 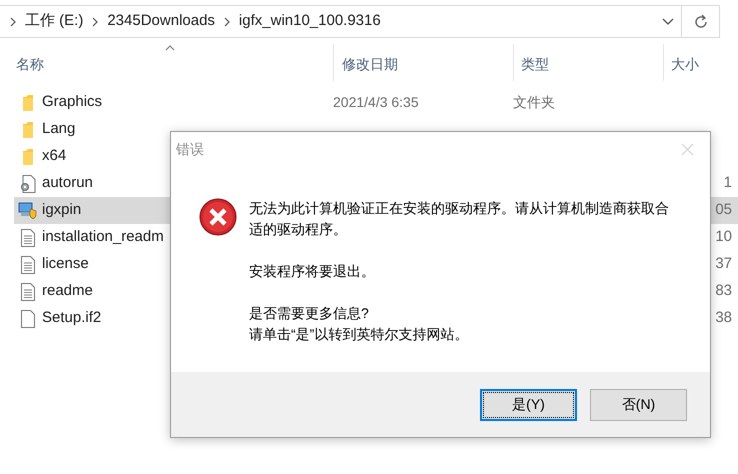 I want to click on file-name: igxpin, so click(x=62, y=209).